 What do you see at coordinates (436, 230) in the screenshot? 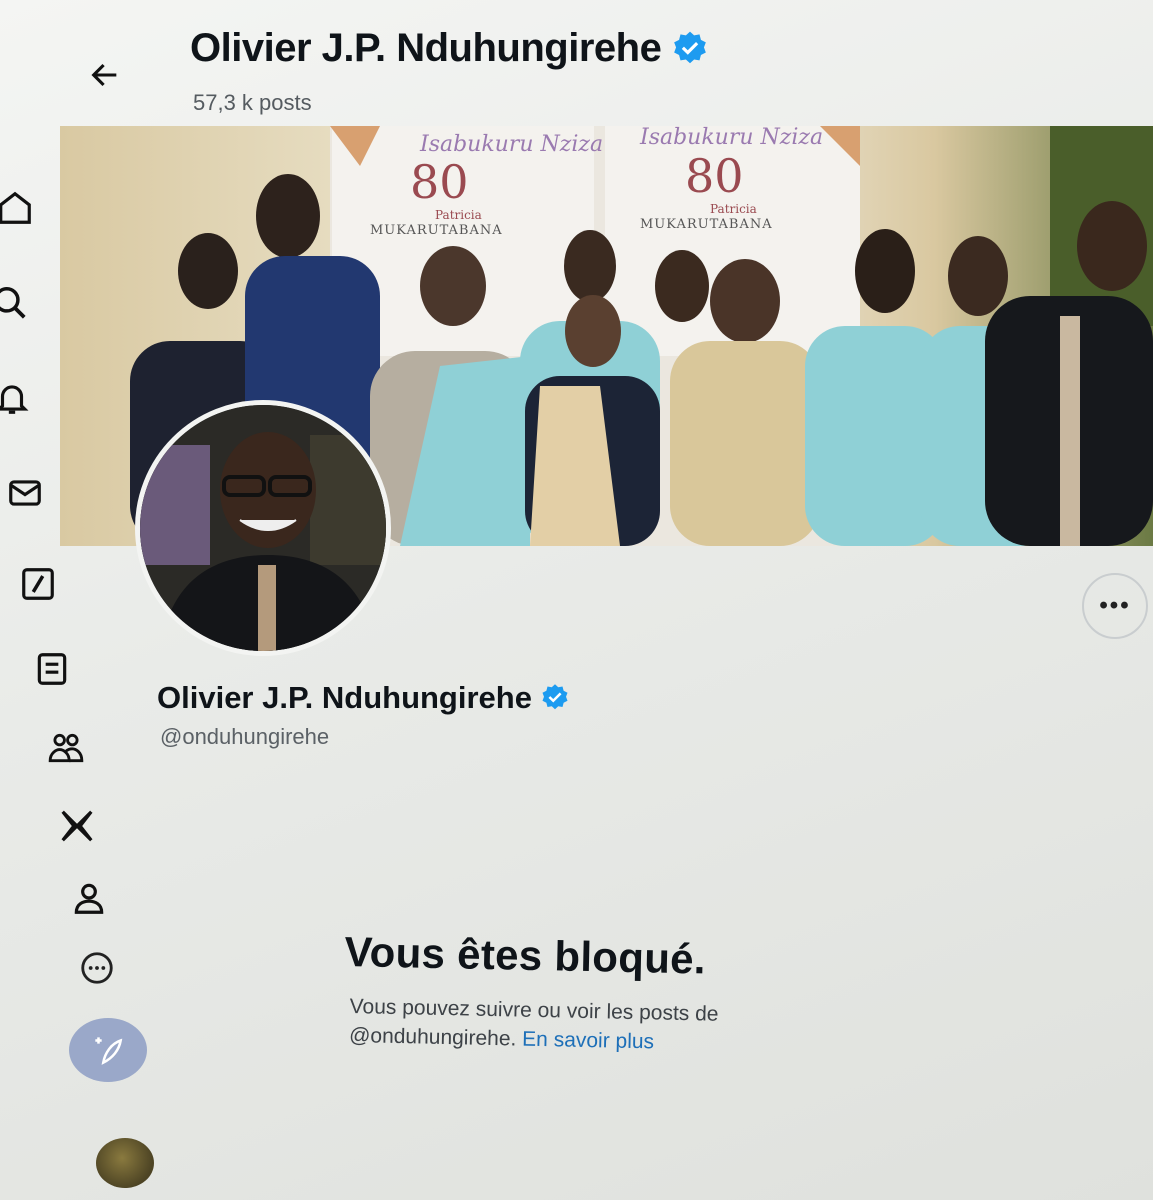
I see `banner-surname-left: MUKARUTABANA` at bounding box center [436, 230].